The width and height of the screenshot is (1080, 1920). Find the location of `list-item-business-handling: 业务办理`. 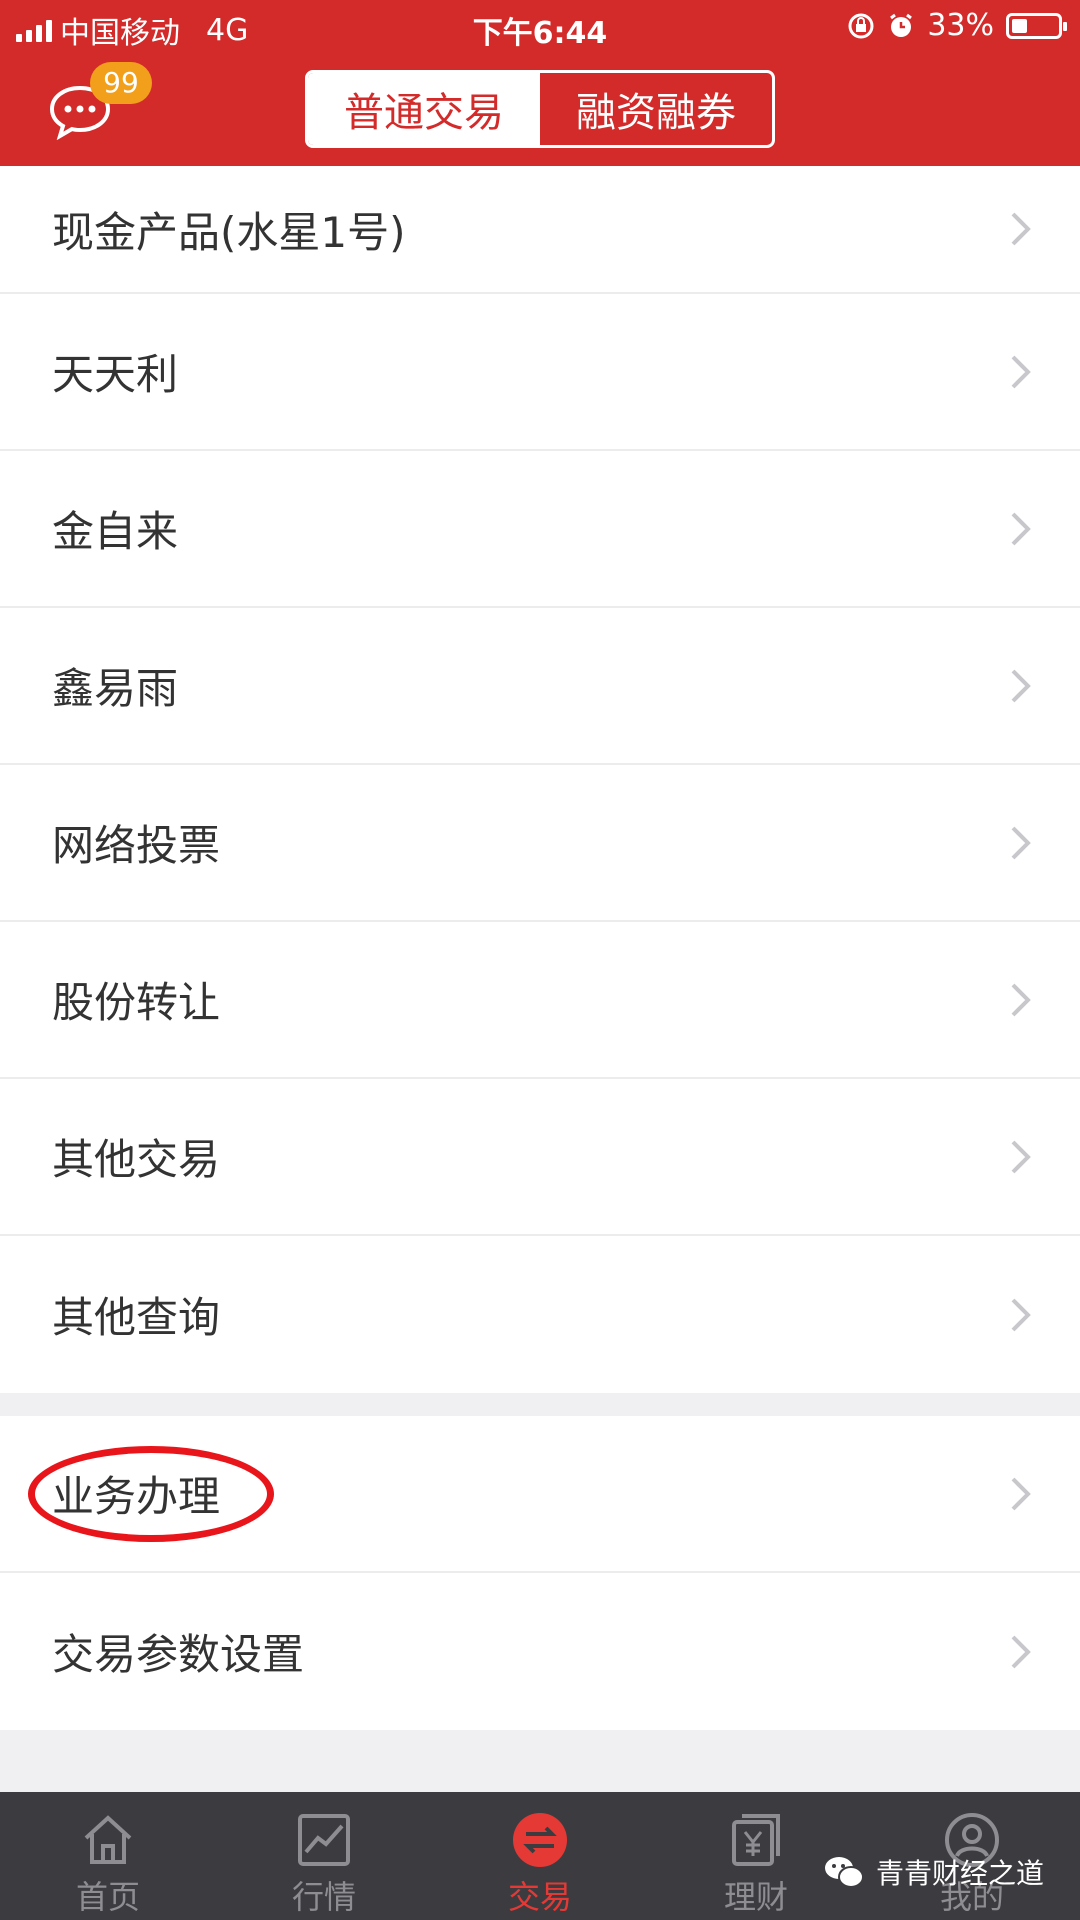

list-item-business-handling: 业务办理 is located at coordinates (540, 1494).